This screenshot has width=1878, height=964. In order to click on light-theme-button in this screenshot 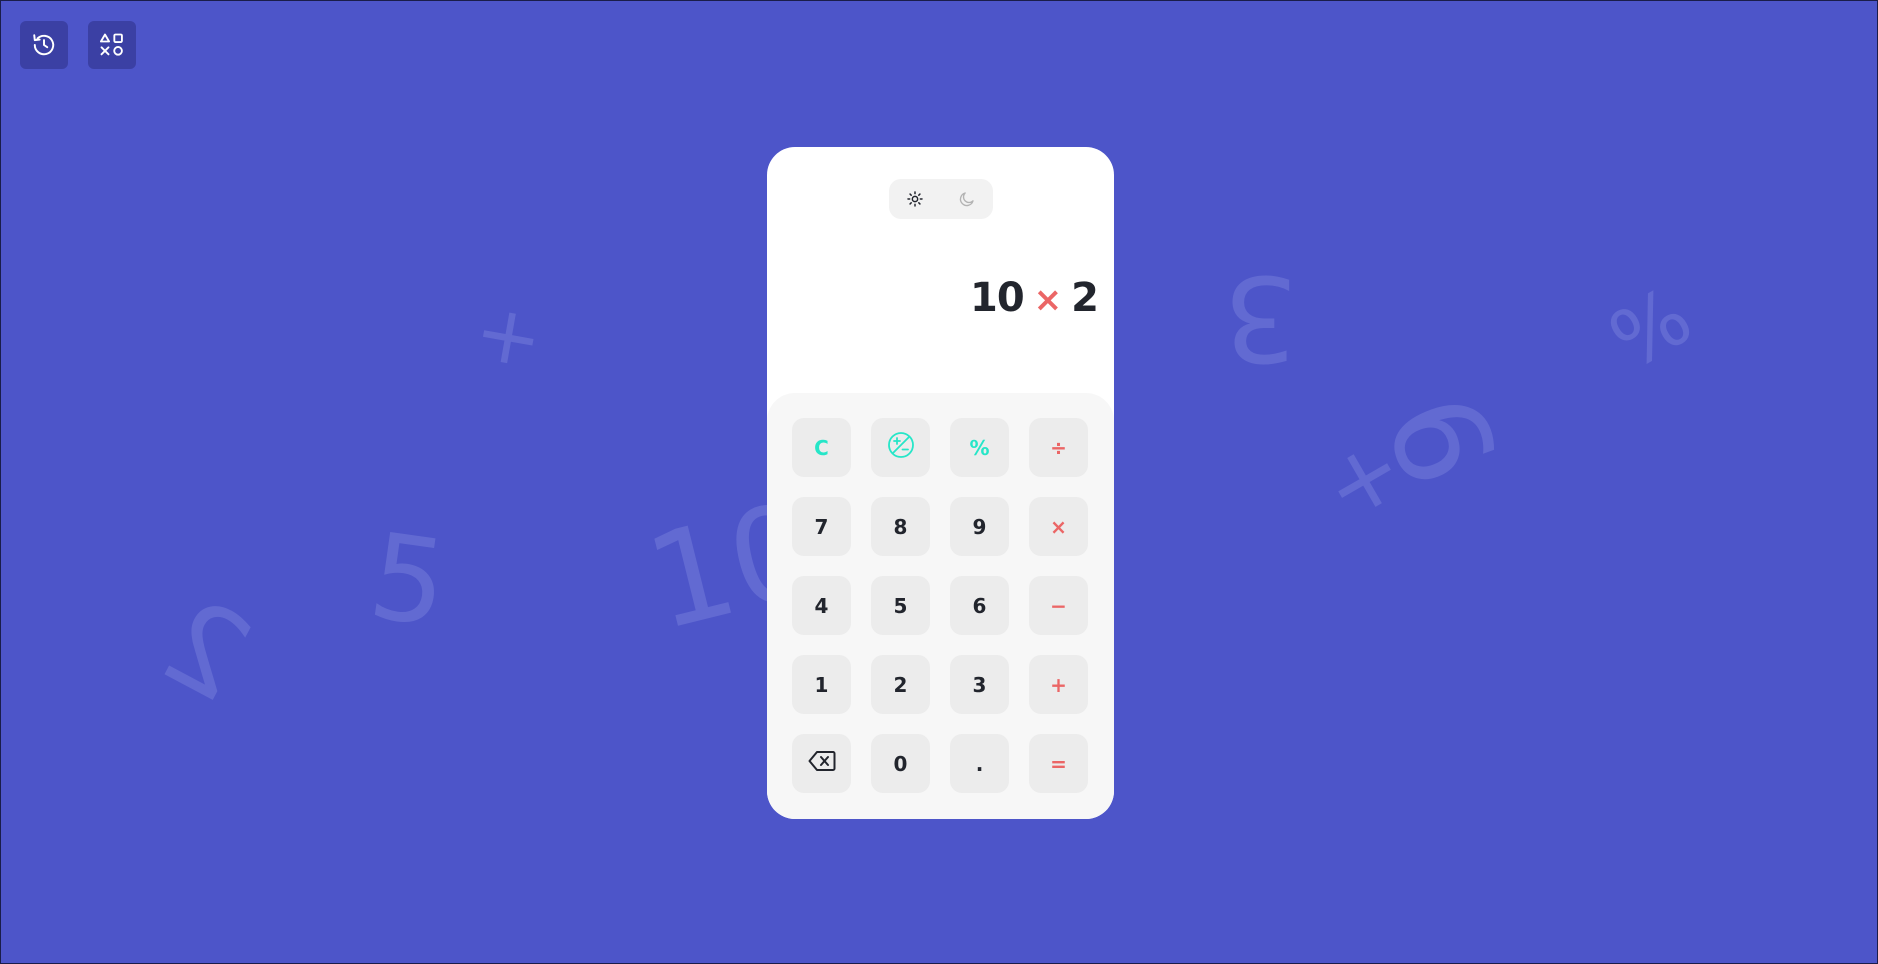, I will do `click(915, 199)`.